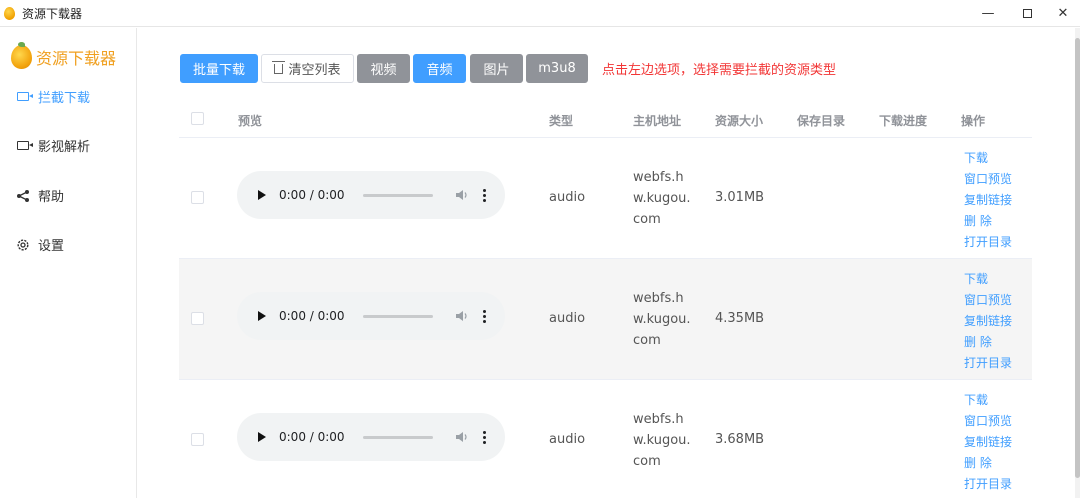 The image size is (1080, 498). Describe the element at coordinates (740, 197) in the screenshot. I see `cell-size: 3.01MB` at that location.